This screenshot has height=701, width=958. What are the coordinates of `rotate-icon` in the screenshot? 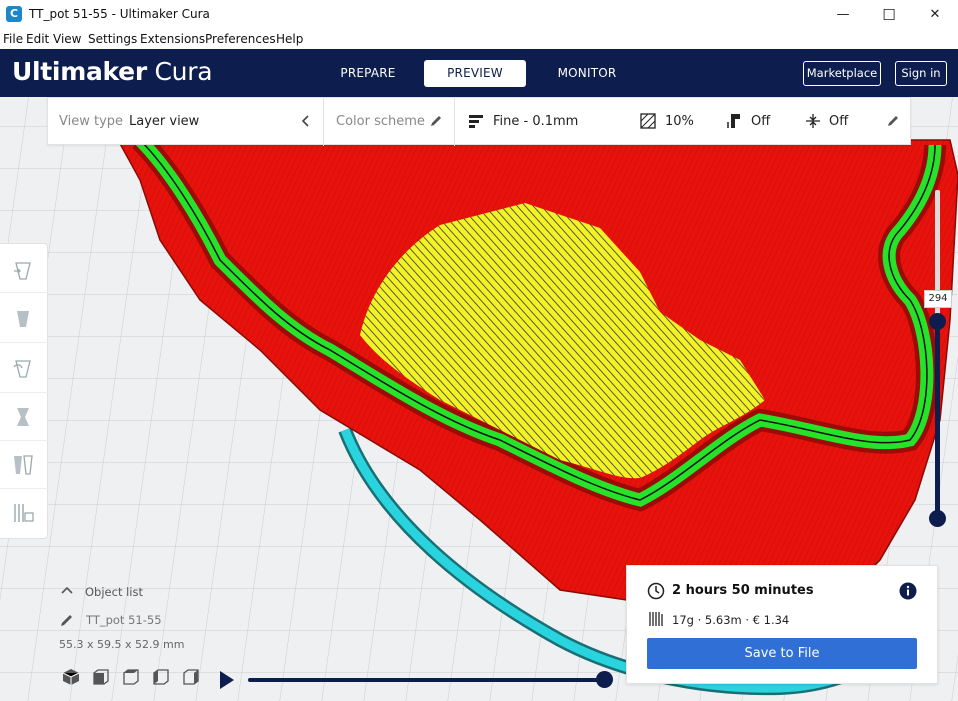 It's located at (22, 369).